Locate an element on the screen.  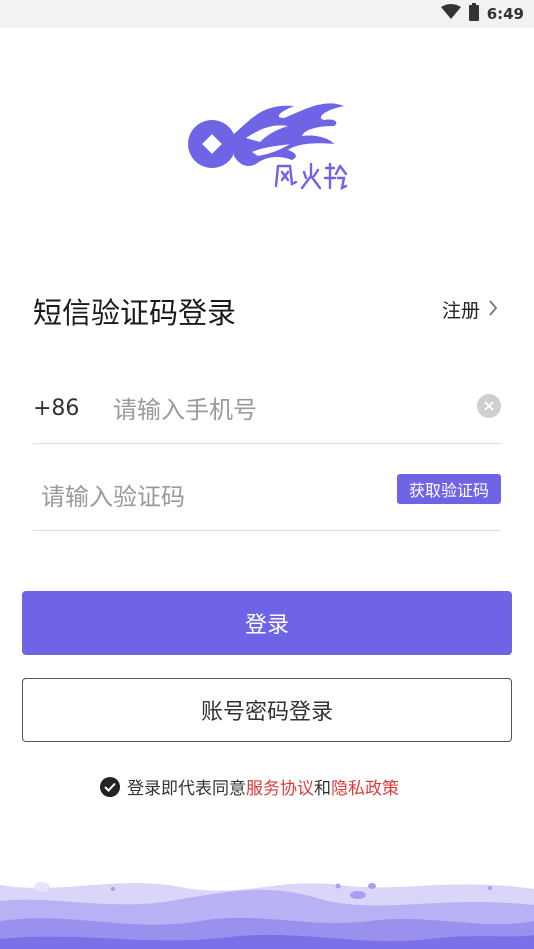
verification-code-input is located at coordinates (201, 497).